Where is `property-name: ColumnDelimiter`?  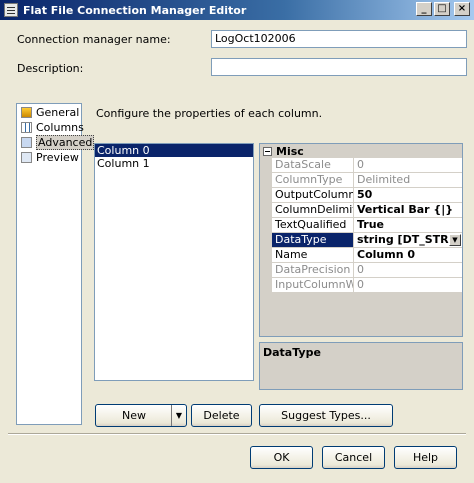 property-name: ColumnDelimiter is located at coordinates (313, 210).